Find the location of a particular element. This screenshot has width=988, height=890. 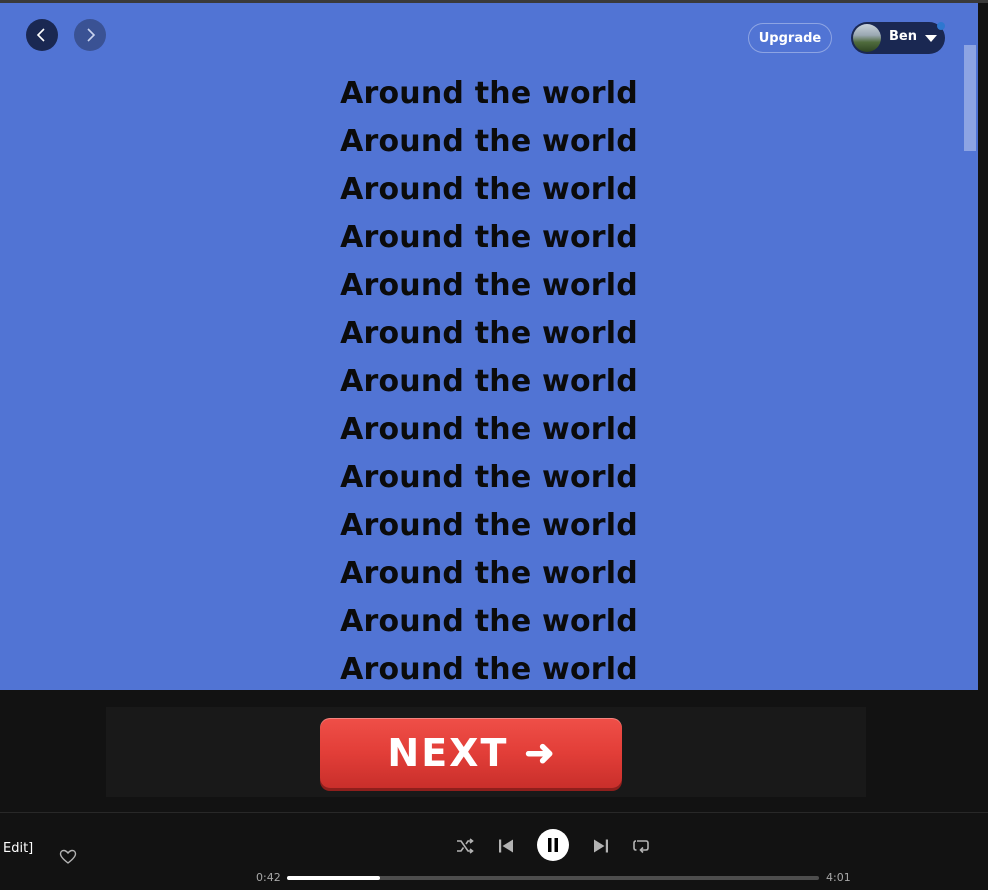

notification-dot is located at coordinates (941, 26).